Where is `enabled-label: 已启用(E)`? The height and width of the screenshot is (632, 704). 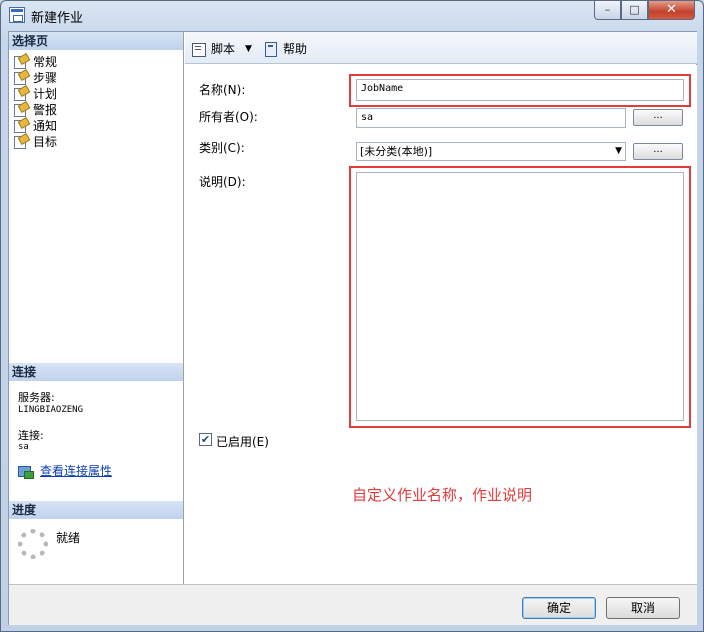 enabled-label: 已启用(E) is located at coordinates (242, 441).